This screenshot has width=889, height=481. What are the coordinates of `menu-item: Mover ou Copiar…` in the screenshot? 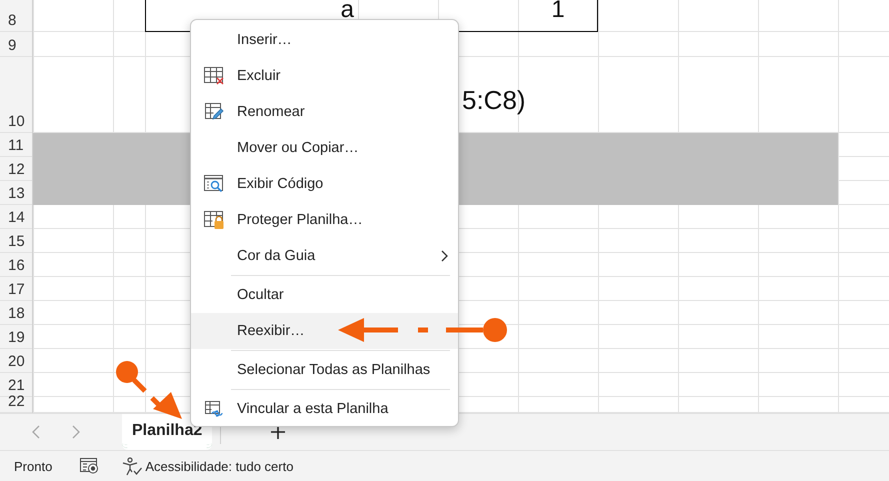 It's located at (324, 148).